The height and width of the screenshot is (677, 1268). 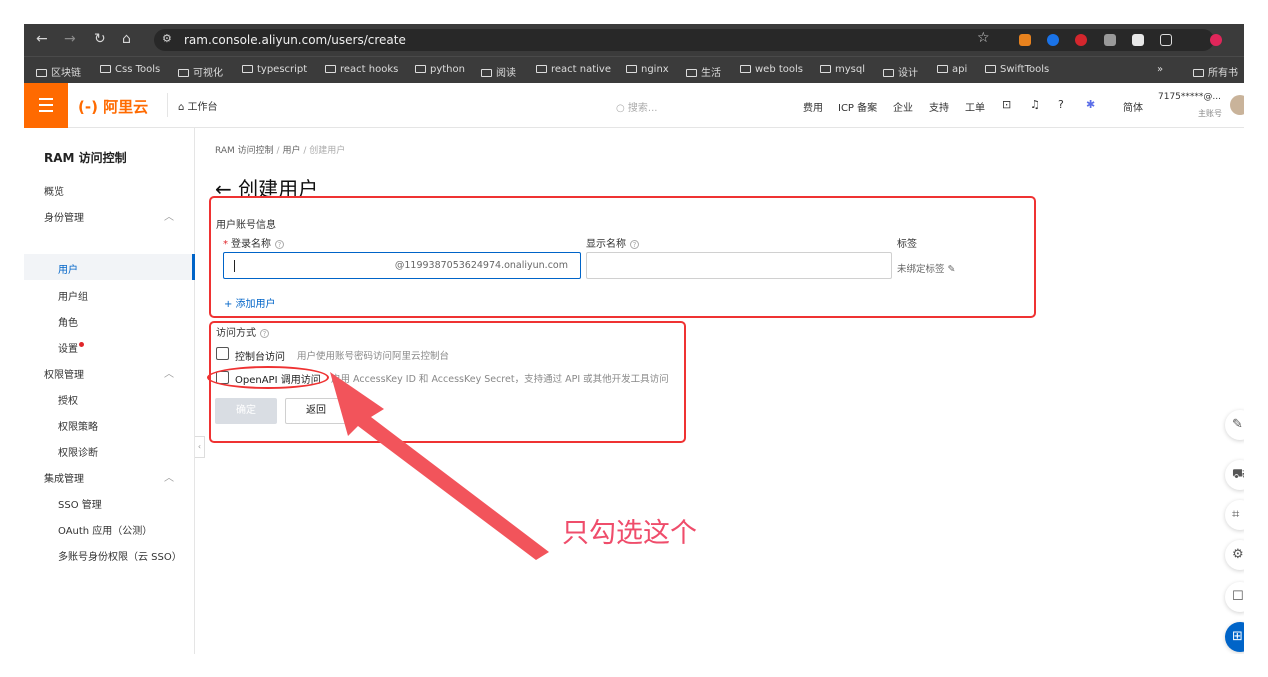 I want to click on sidebar-active-highlight, so click(x=109, y=267).